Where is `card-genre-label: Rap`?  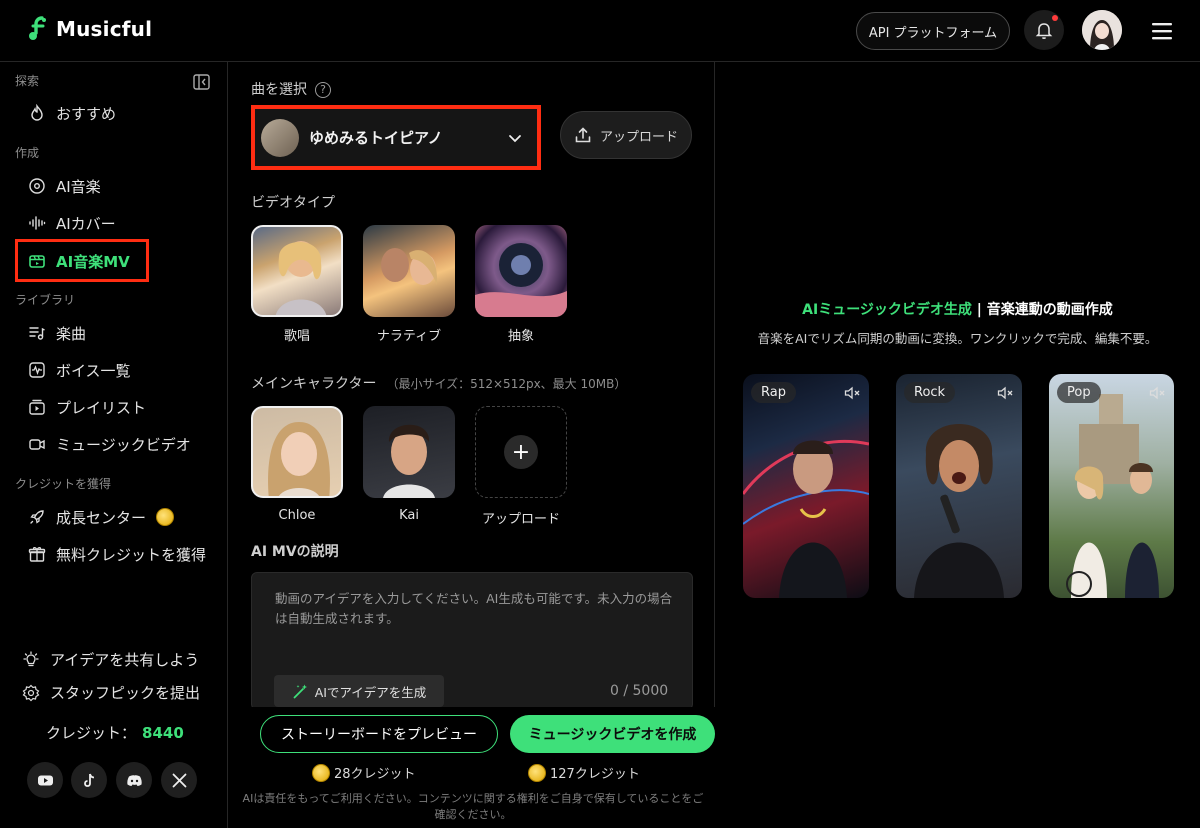
card-genre-label: Rap is located at coordinates (773, 392).